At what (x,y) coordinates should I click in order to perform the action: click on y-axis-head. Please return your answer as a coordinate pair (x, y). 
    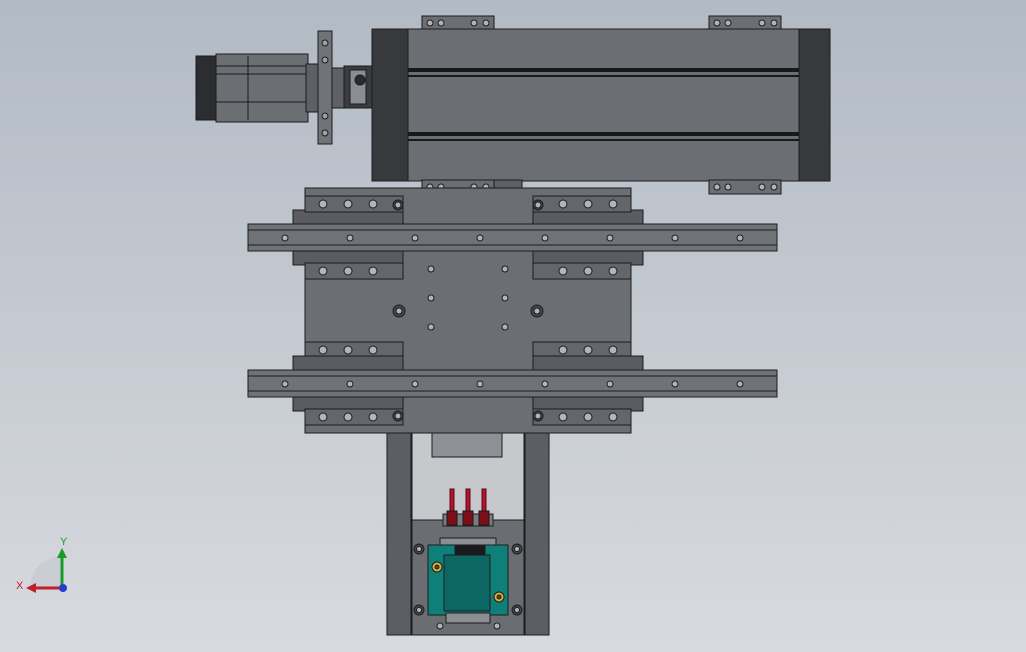
    Looking at the image, I should click on (62, 553).